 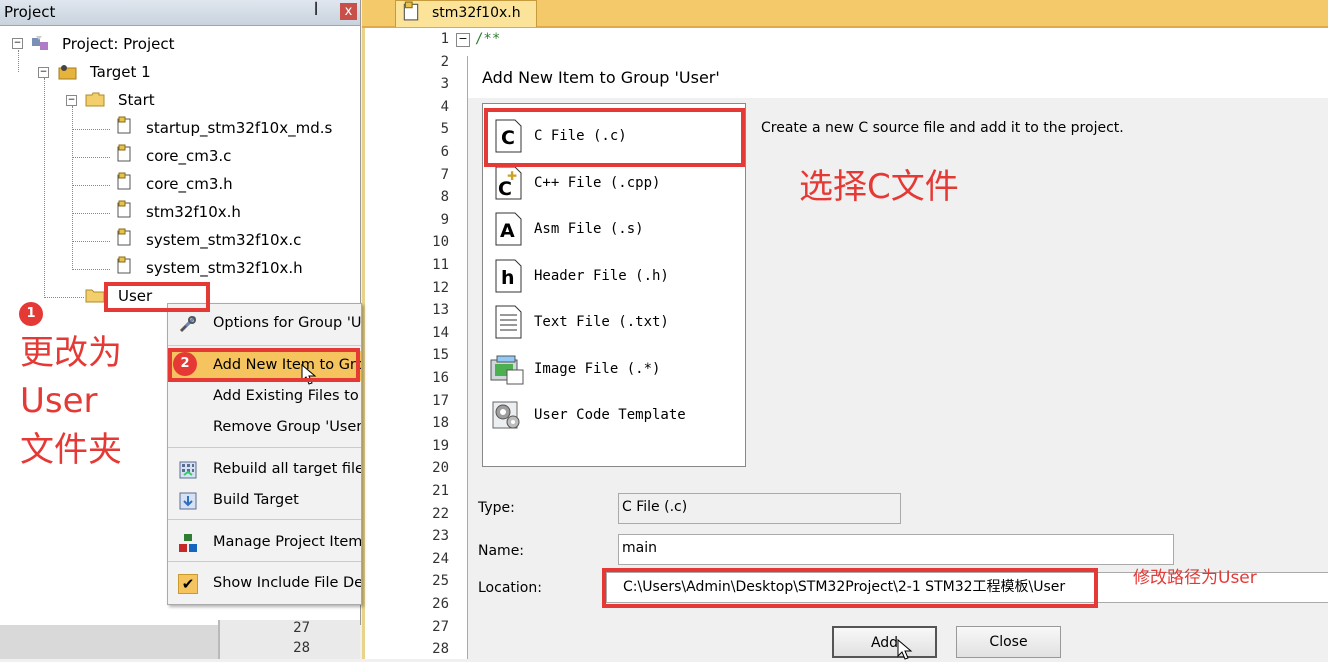 I want to click on name-input: main, so click(x=896, y=549).